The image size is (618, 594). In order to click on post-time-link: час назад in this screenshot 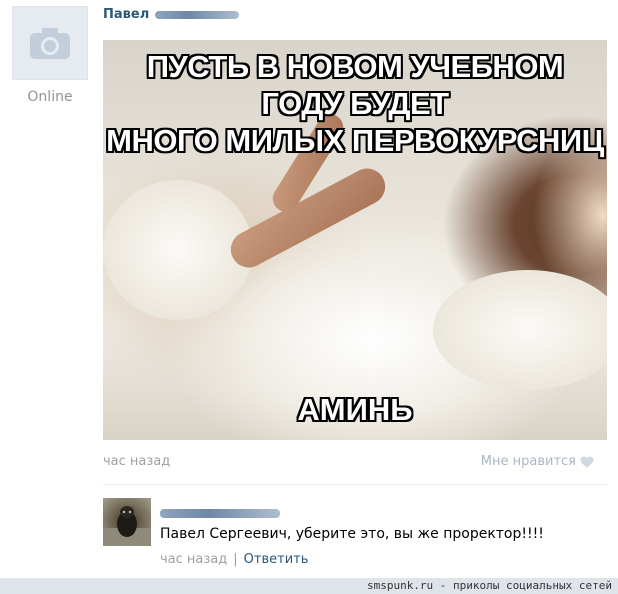, I will do `click(136, 461)`.